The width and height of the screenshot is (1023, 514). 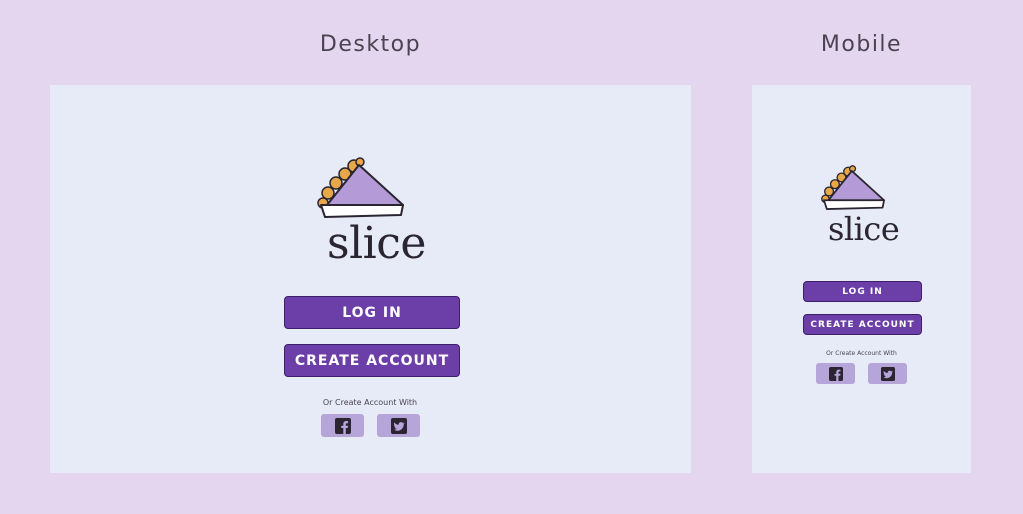 What do you see at coordinates (861, 44) in the screenshot?
I see `mobile-heading: Mobile` at bounding box center [861, 44].